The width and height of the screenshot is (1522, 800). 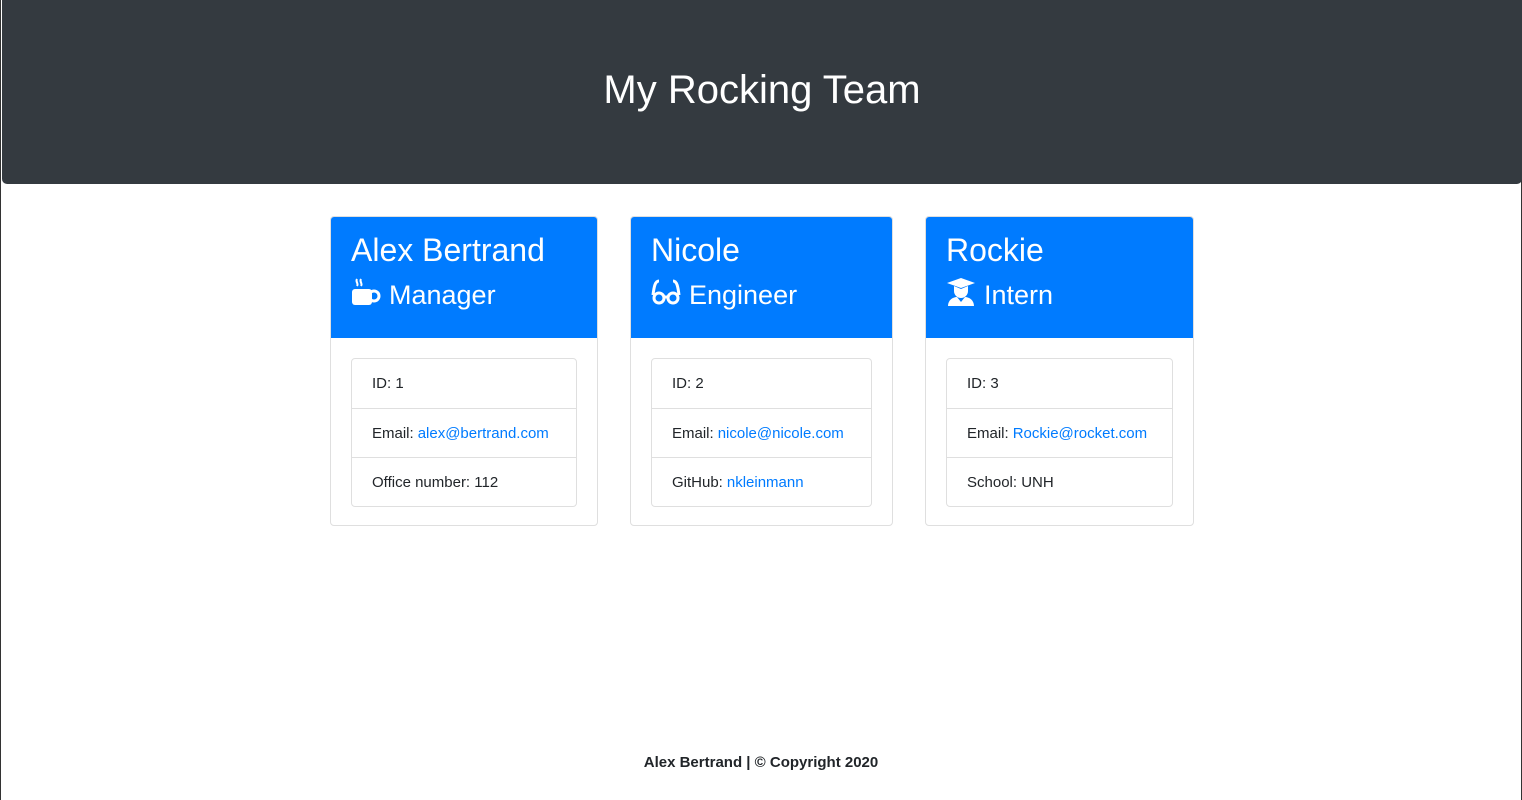 I want to click on email-item: Email: nicole@nicole.com, so click(x=761, y=432).